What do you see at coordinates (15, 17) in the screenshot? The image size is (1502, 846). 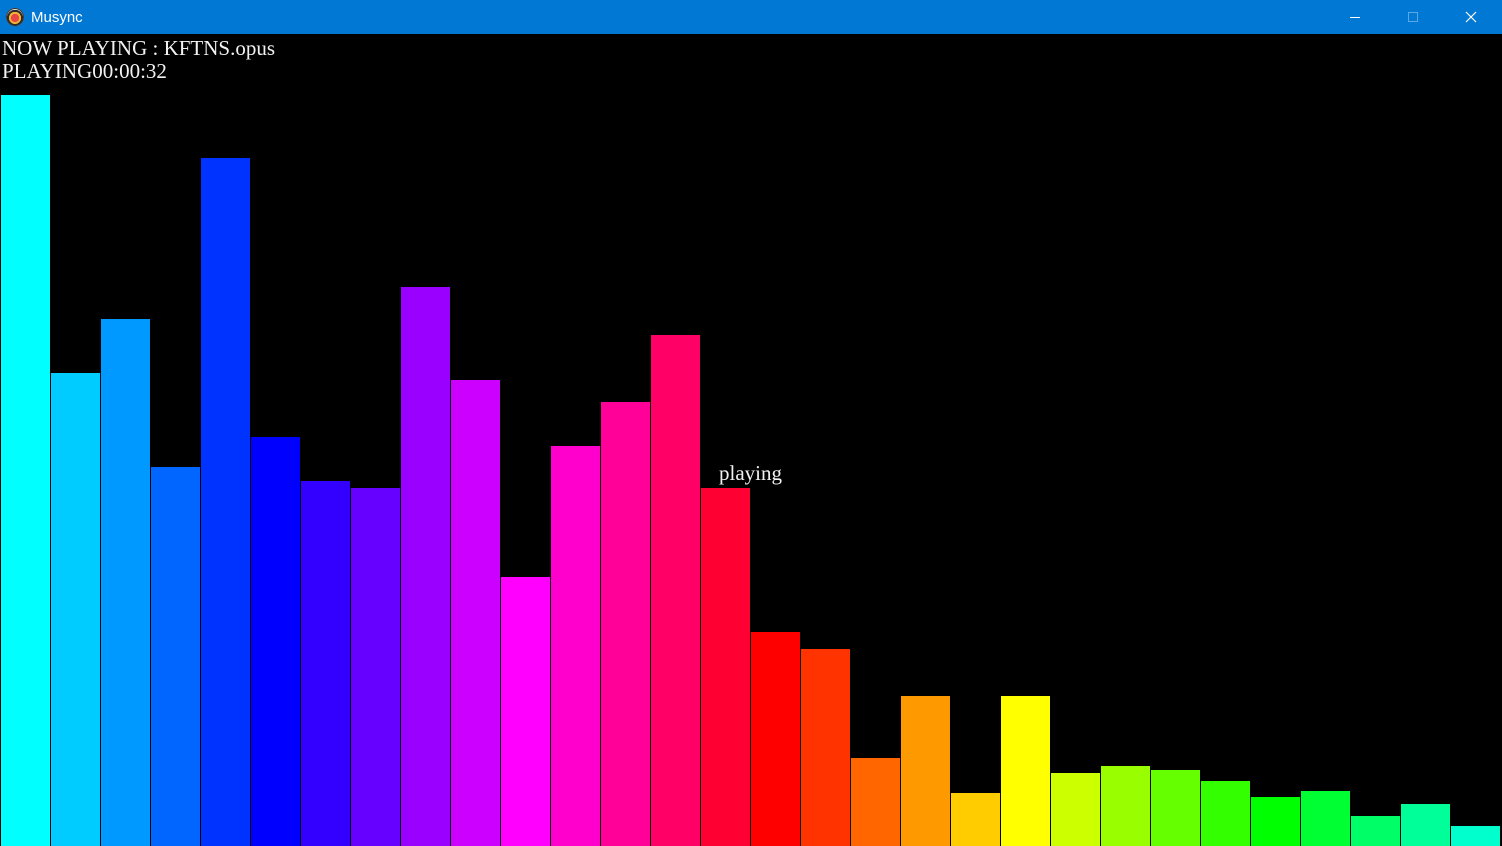 I see `musync-app-icon` at bounding box center [15, 17].